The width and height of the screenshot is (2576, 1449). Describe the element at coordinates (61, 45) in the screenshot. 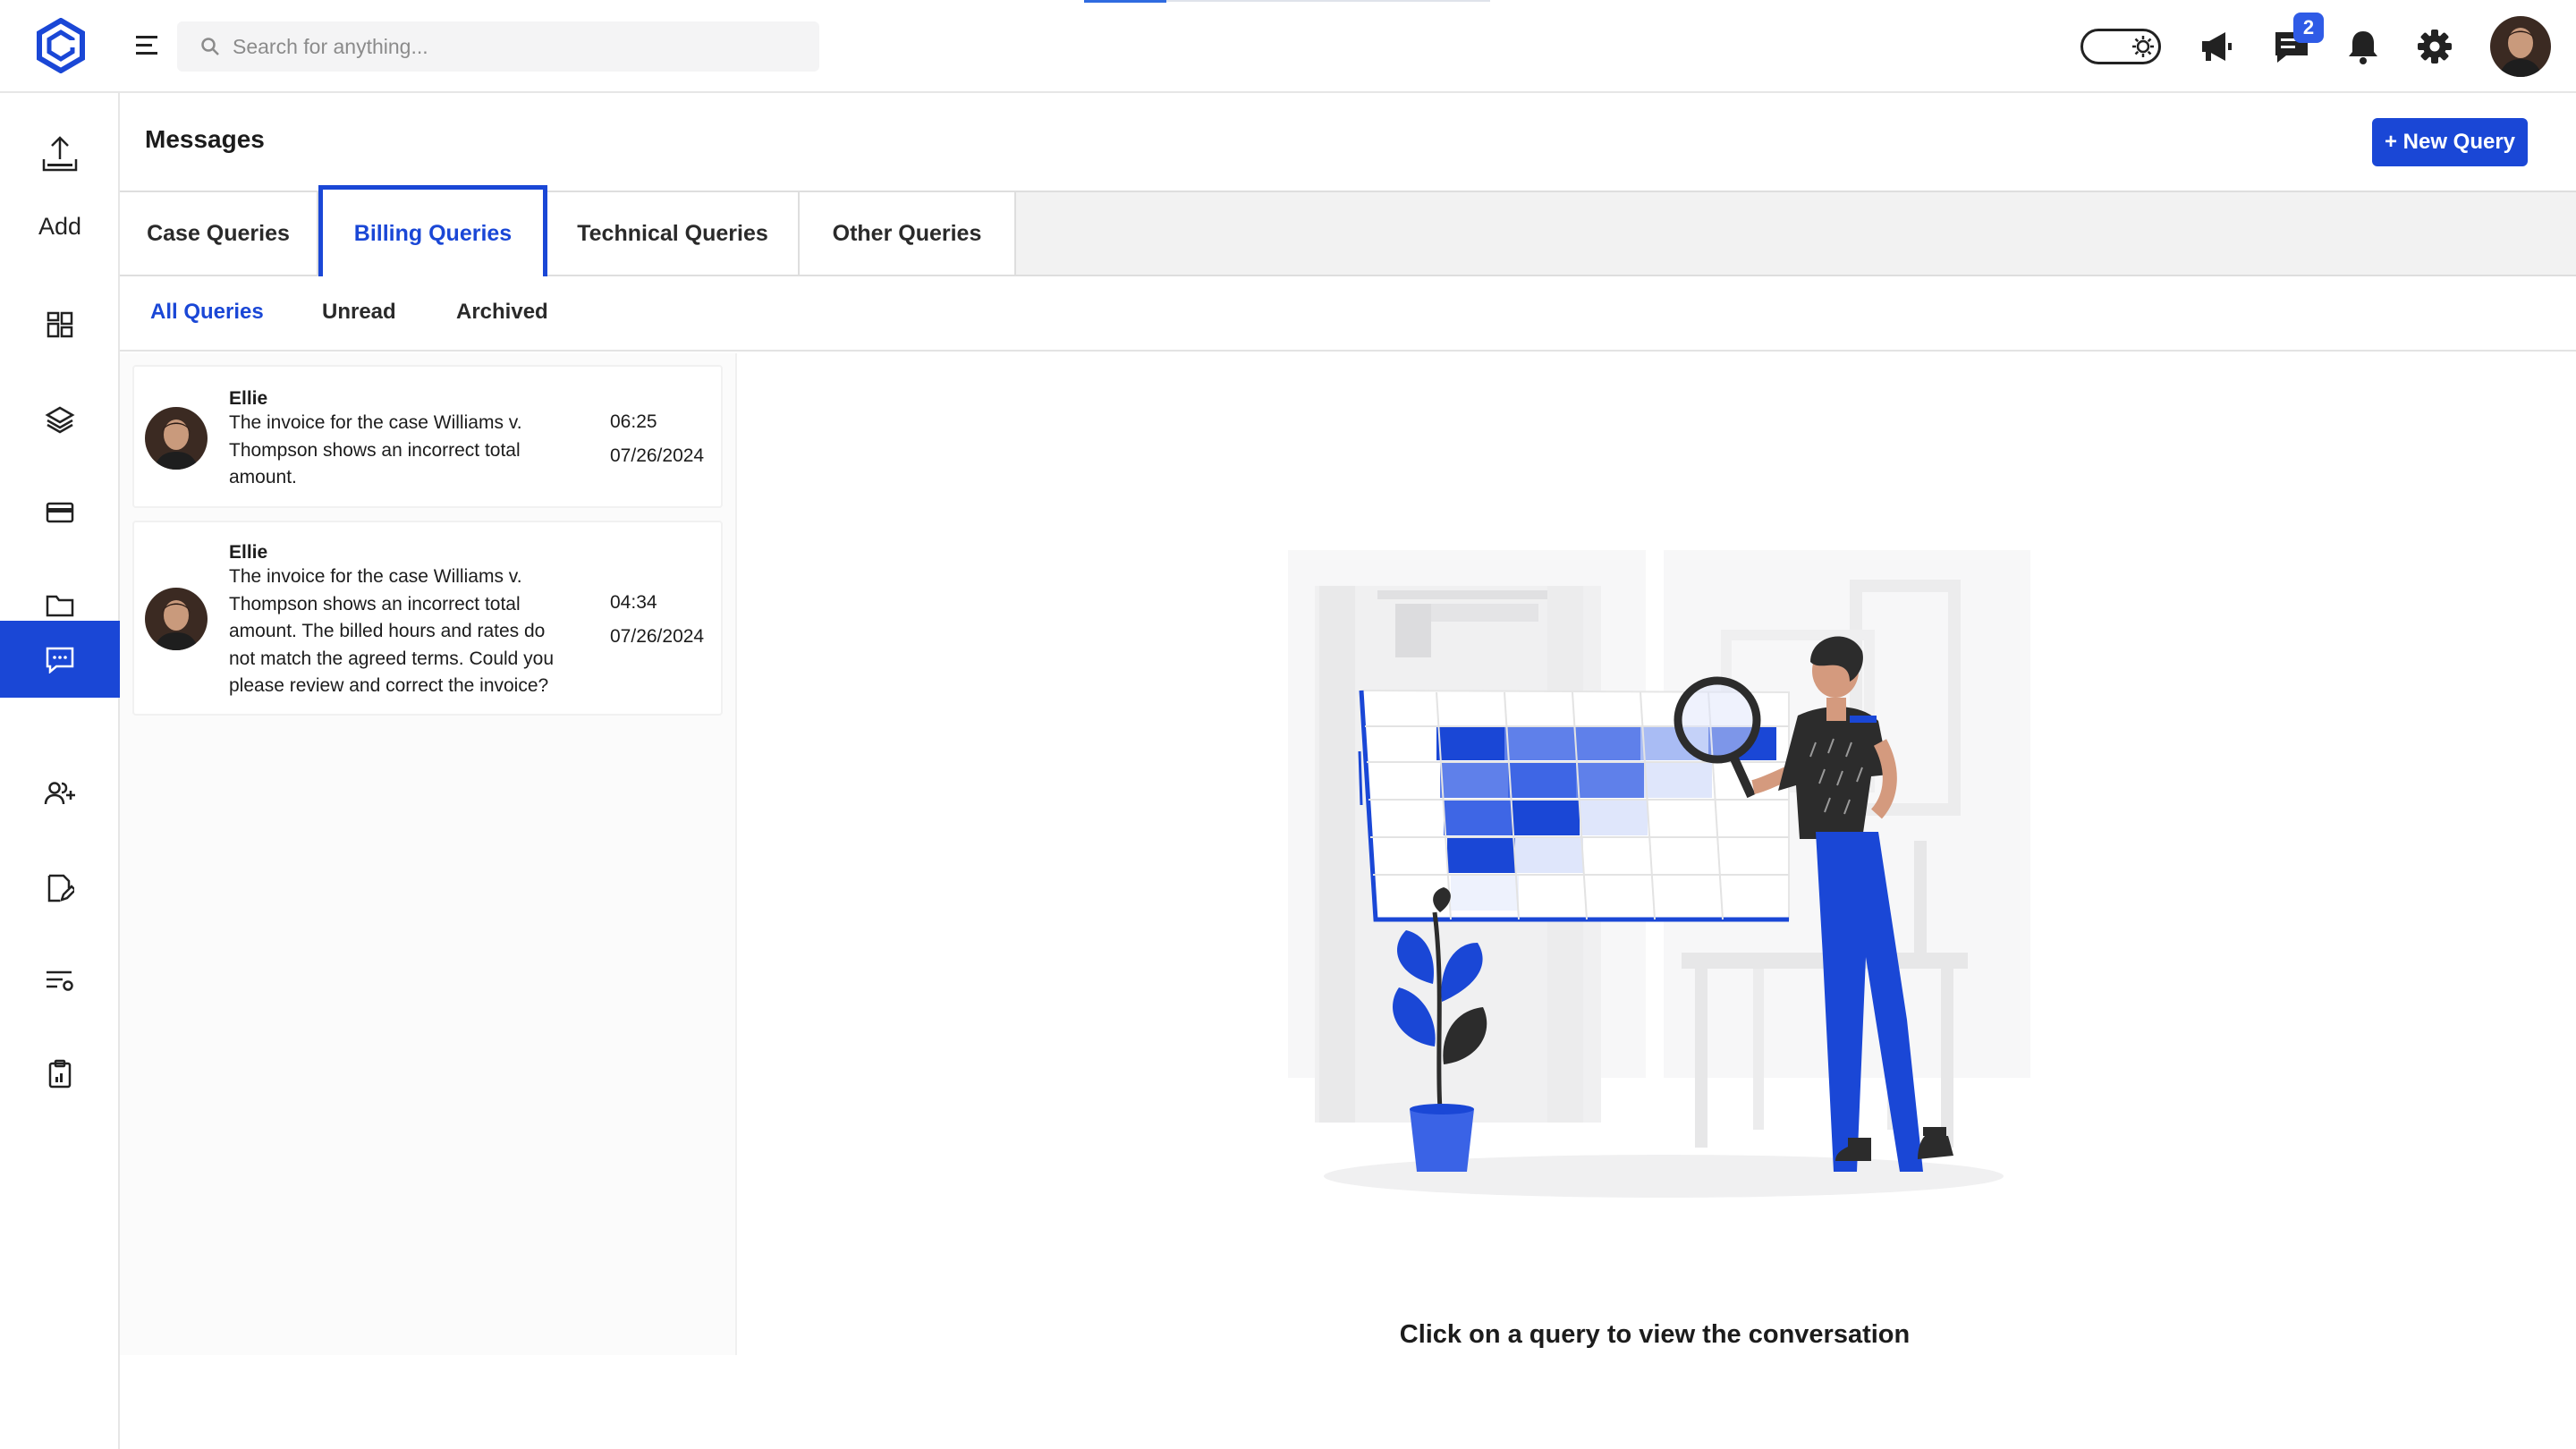

I see `app-logo-icon` at that location.